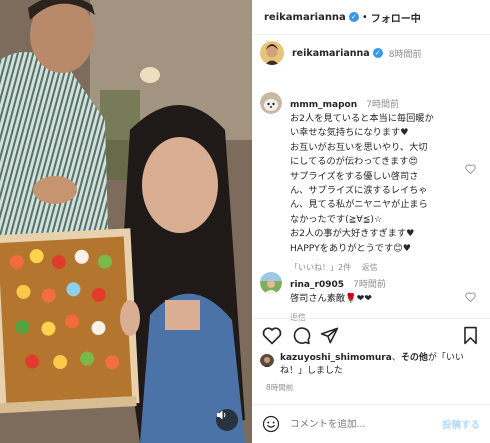 This screenshot has height=443, width=490. What do you see at coordinates (305, 17) in the screenshot?
I see `header-username: reikamarianna` at bounding box center [305, 17].